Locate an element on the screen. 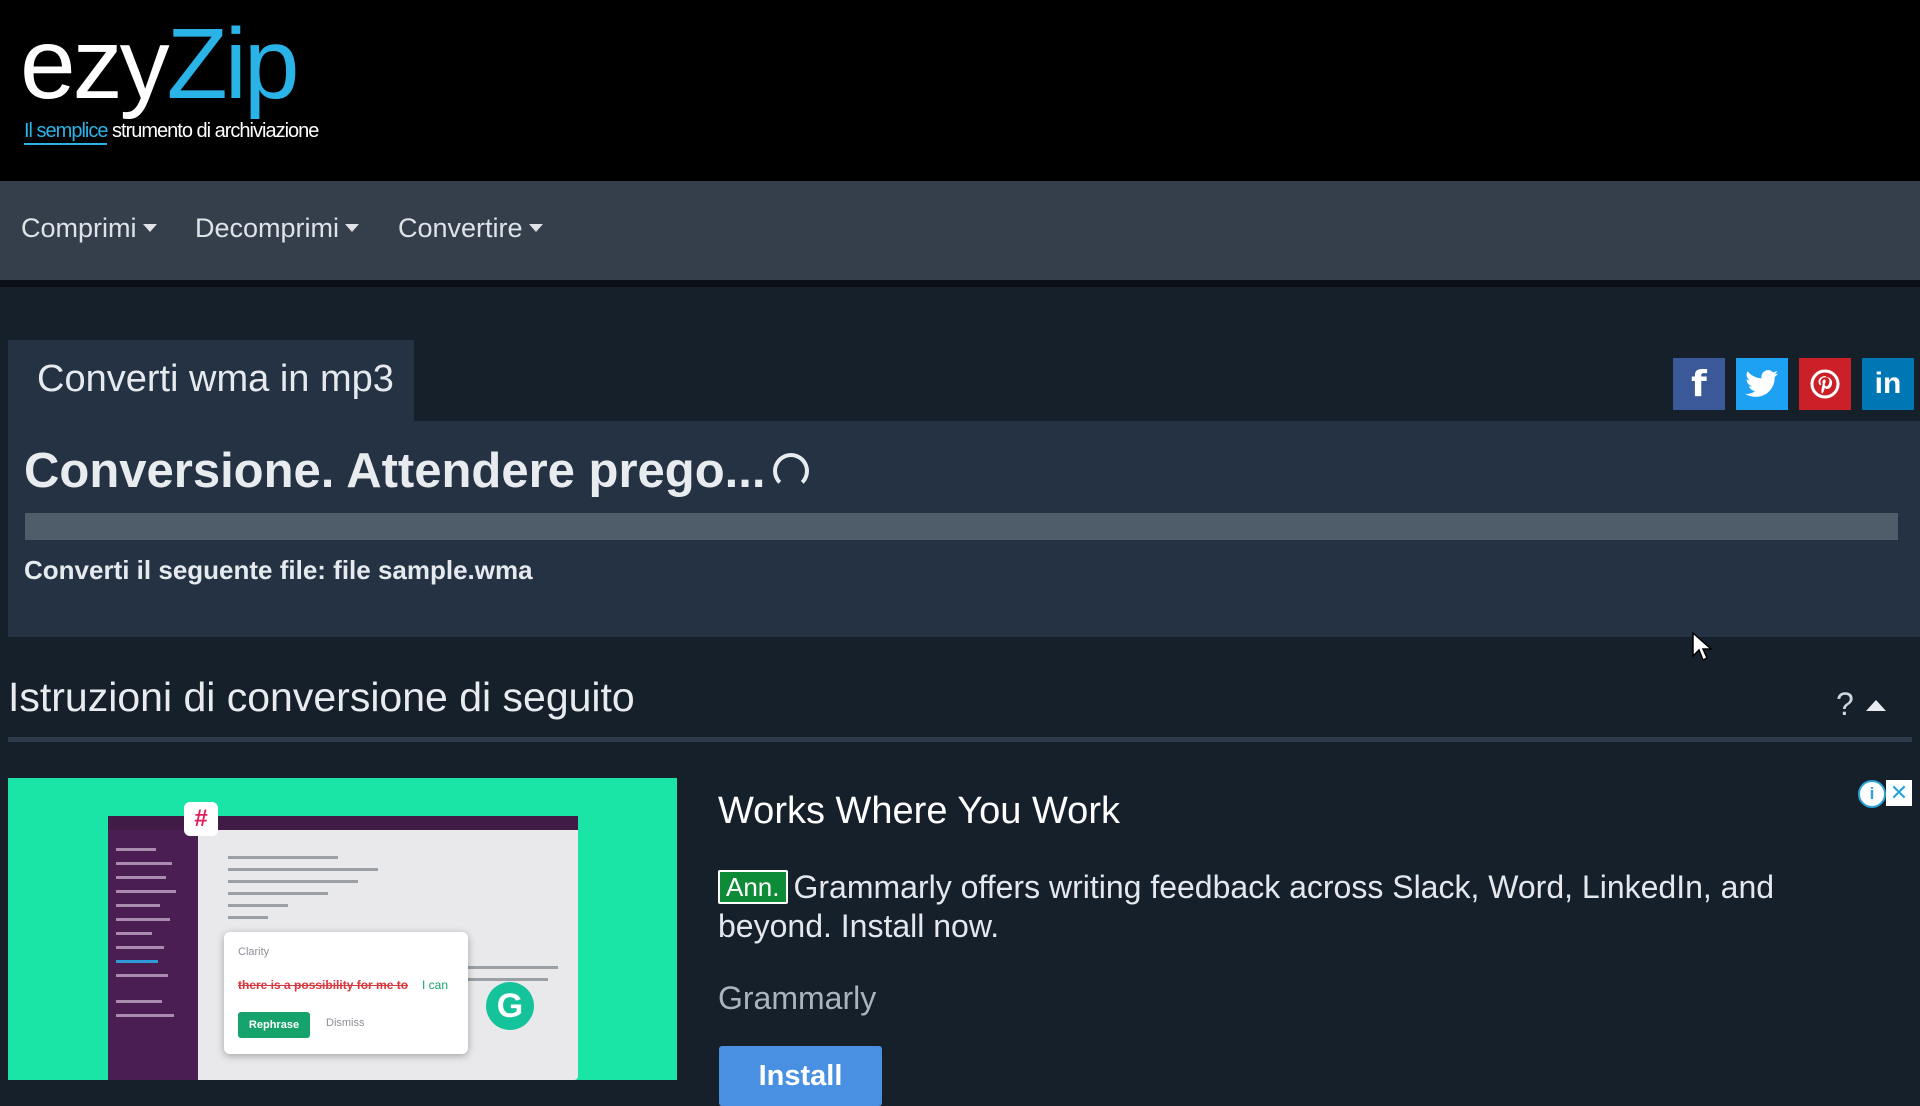  progress-bar is located at coordinates (961, 526).